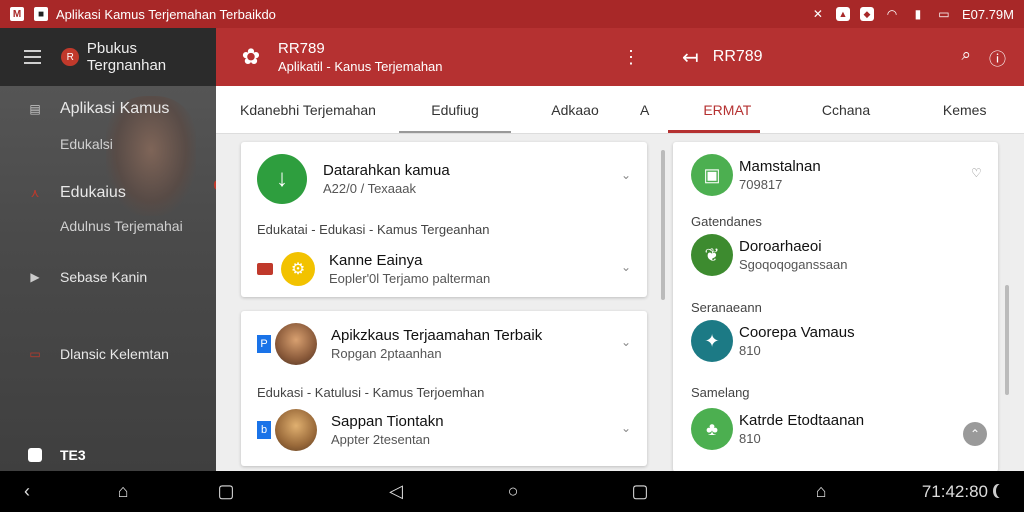 This screenshot has width=1024, height=512. I want to click on list-item: ❦ Doroarhaeoi Sgoqoqoganssaan, so click(769, 255).